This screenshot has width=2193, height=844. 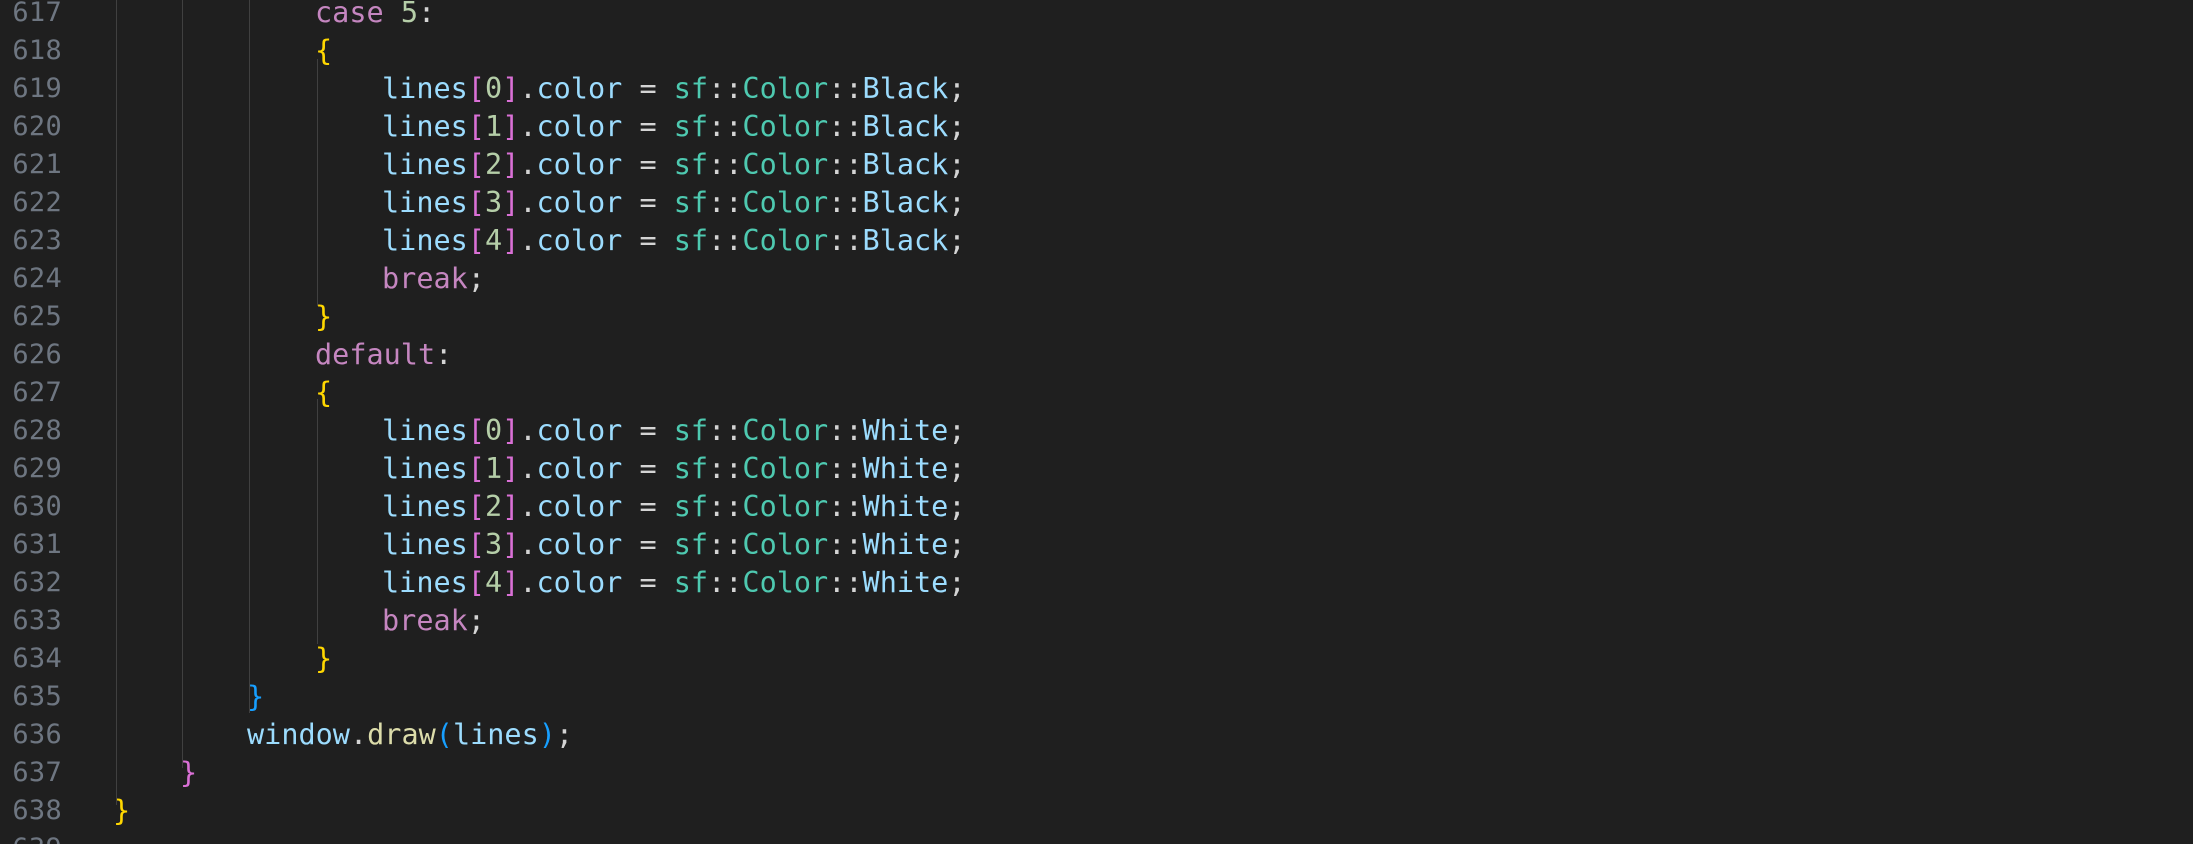 I want to click on code-text: lines[1].color = sf::Color::White;, so click(x=674, y=469).